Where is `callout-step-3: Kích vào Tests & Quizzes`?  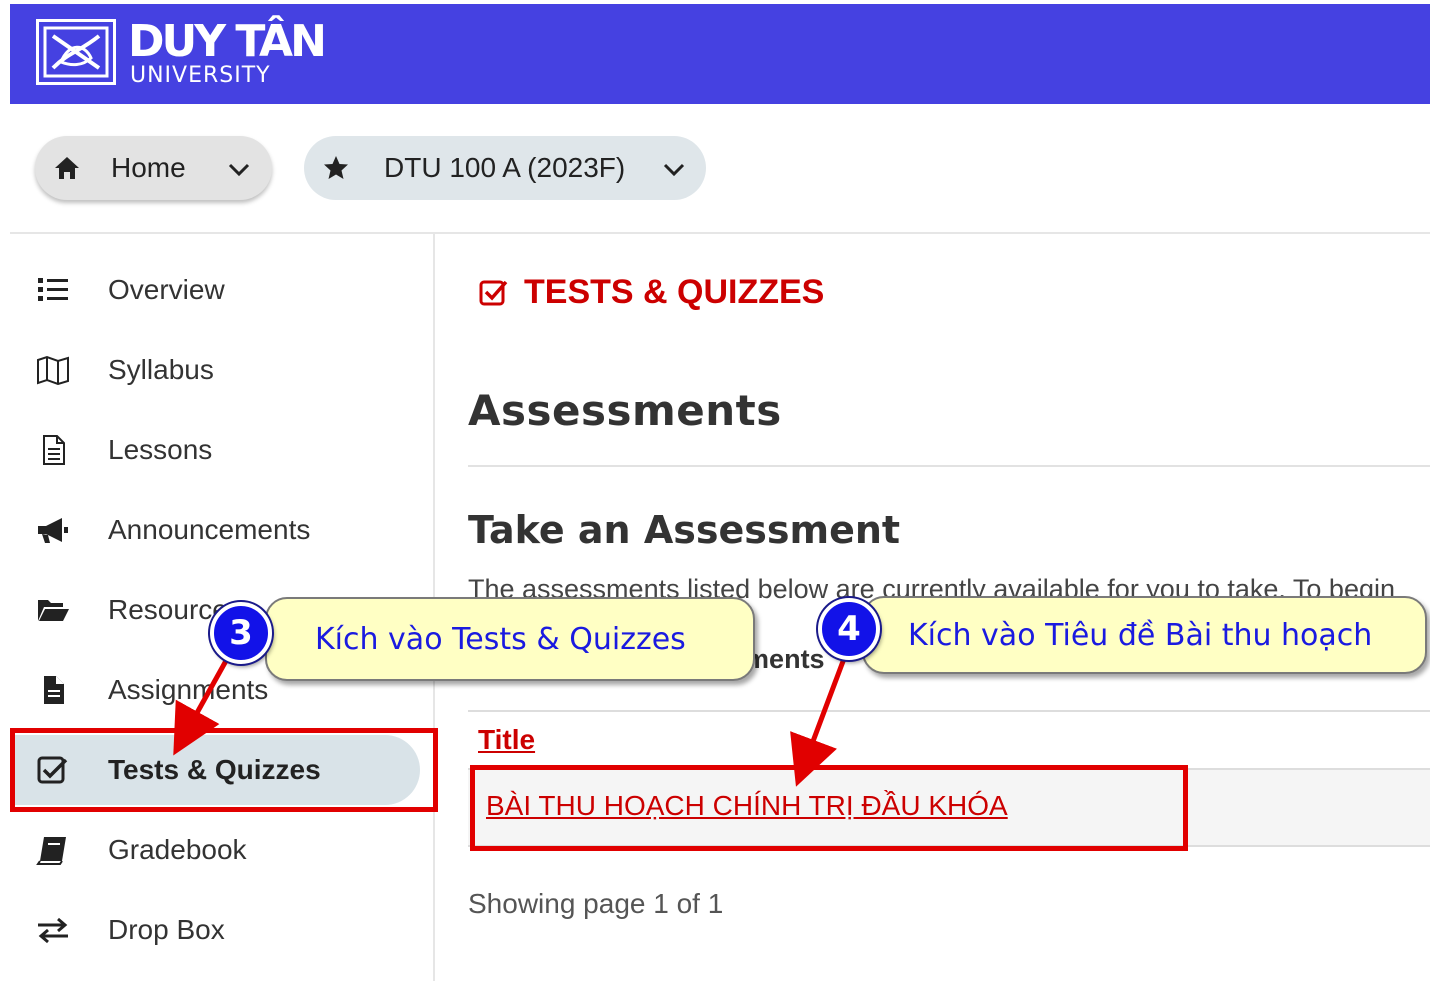 callout-step-3: Kích vào Tests & Quizzes is located at coordinates (510, 639).